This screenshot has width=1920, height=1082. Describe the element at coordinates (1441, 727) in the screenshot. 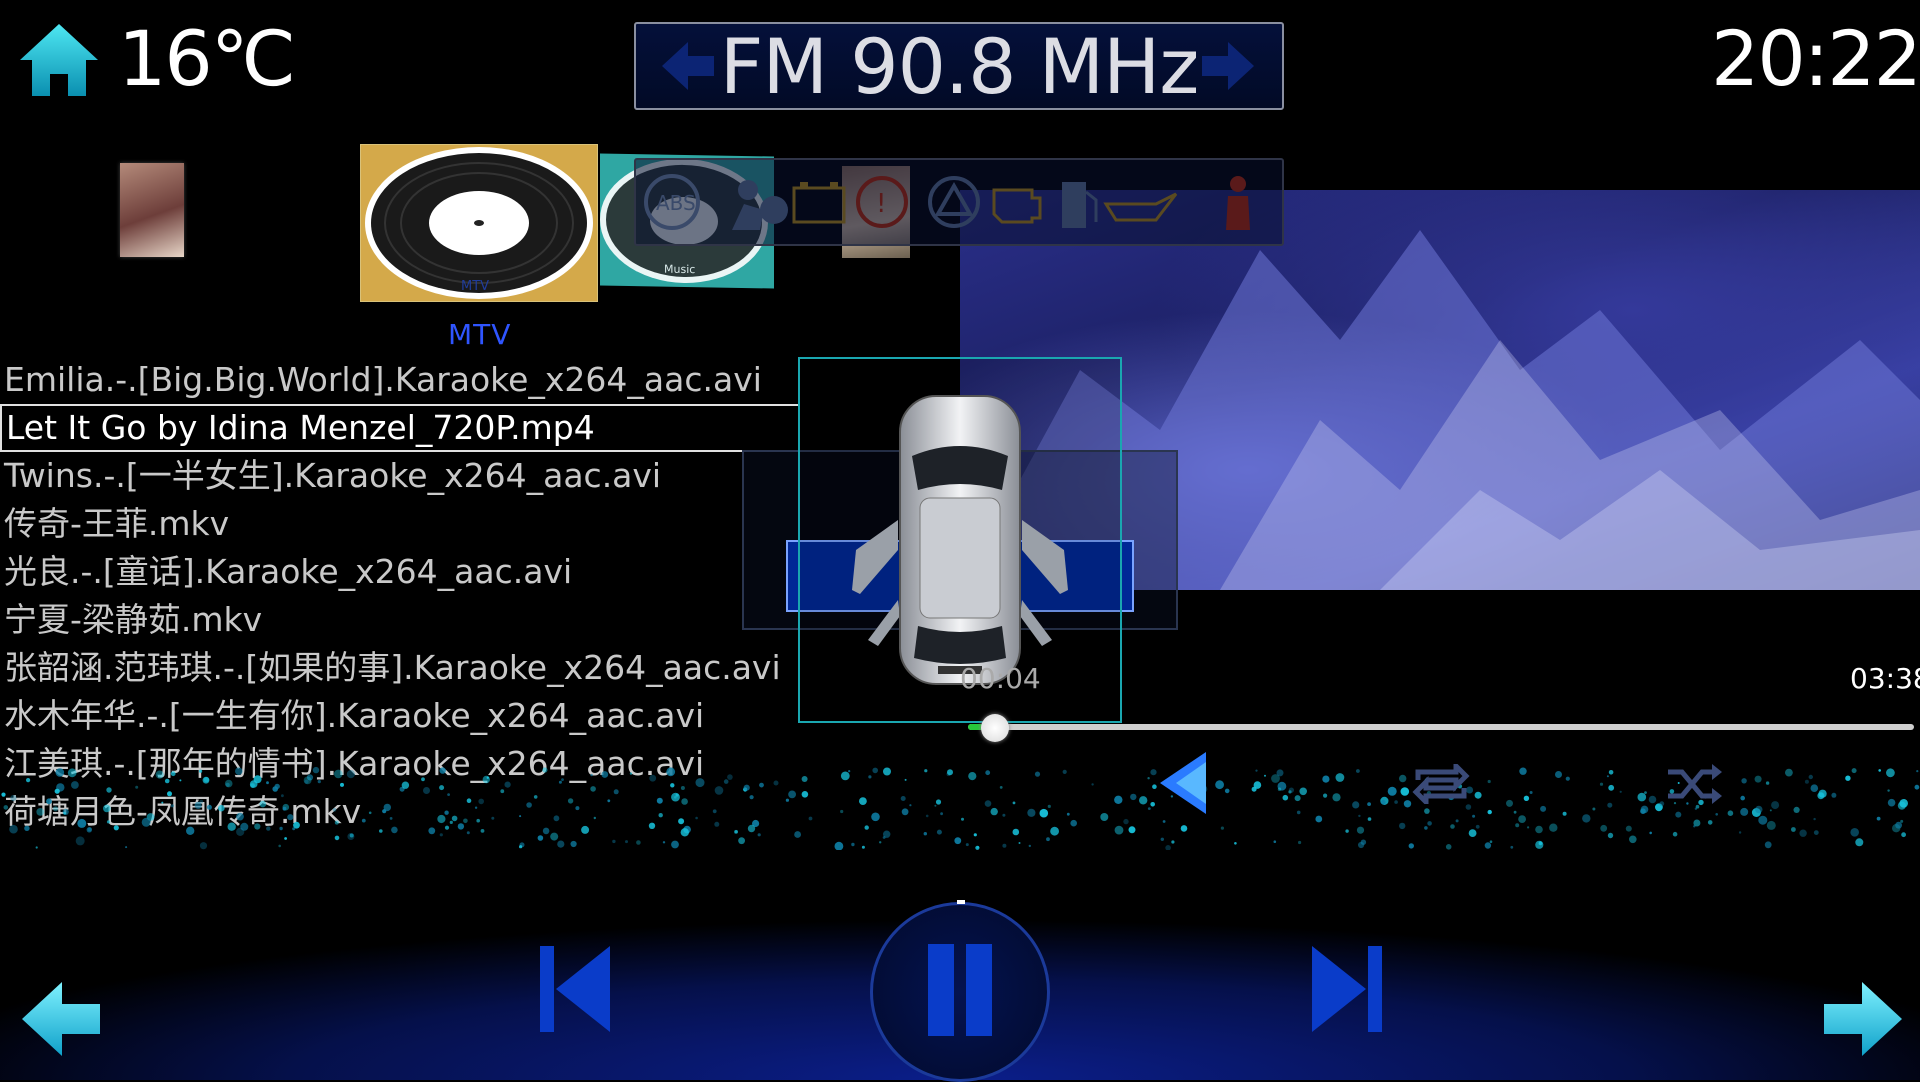

I see `progress-track` at that location.